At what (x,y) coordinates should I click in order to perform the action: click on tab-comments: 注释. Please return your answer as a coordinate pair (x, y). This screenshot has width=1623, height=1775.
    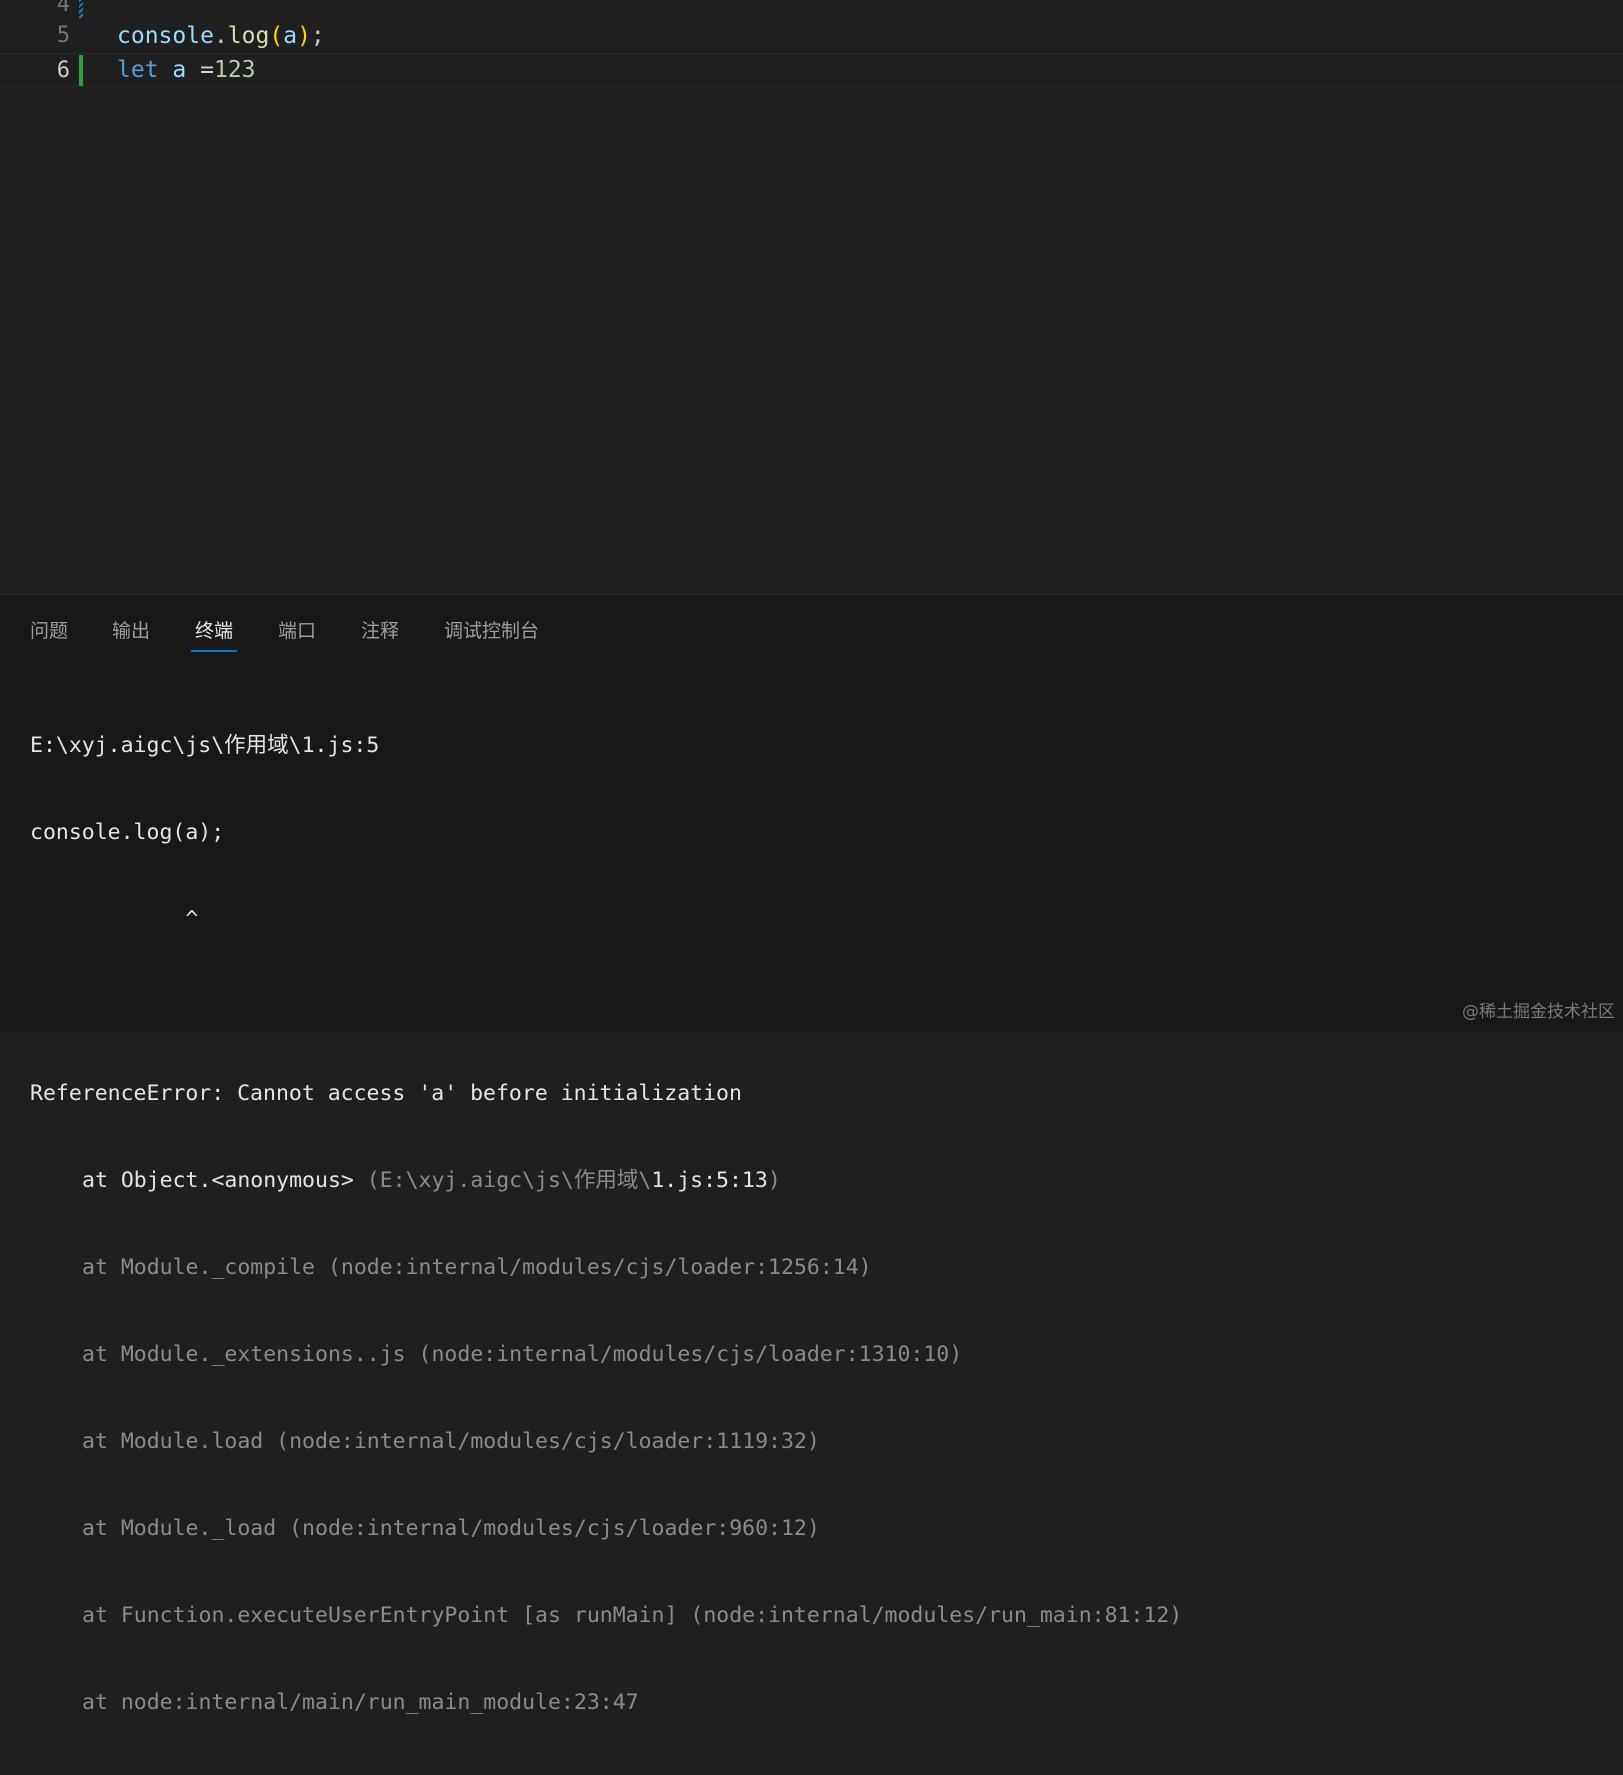
    Looking at the image, I should click on (380, 631).